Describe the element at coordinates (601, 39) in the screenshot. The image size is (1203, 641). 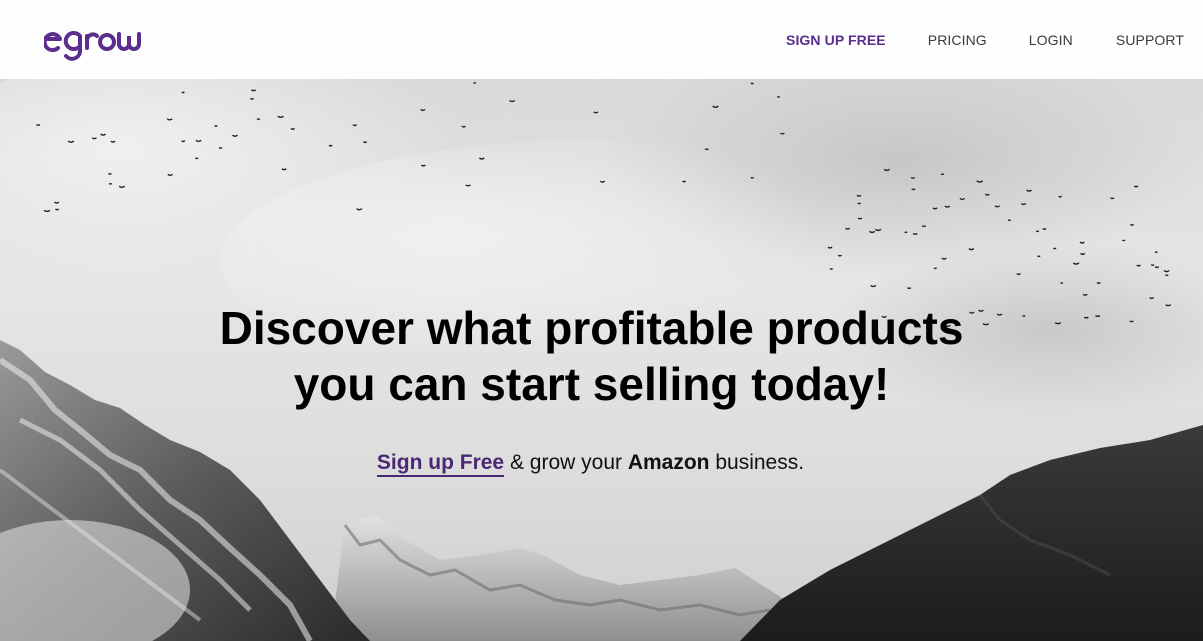
I see `top-navigation-bar: egrow SIGN UP FREE PRICING LOGIN SUPPORT` at that location.